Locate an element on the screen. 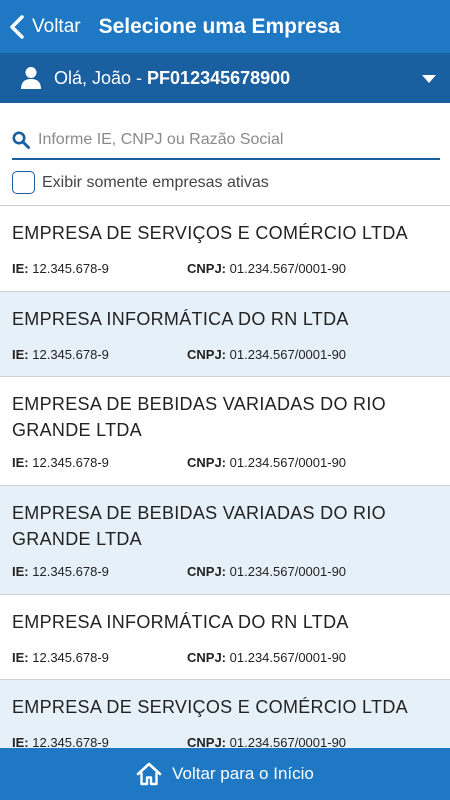 The image size is (450, 800). caret-down-icon is located at coordinates (429, 79).